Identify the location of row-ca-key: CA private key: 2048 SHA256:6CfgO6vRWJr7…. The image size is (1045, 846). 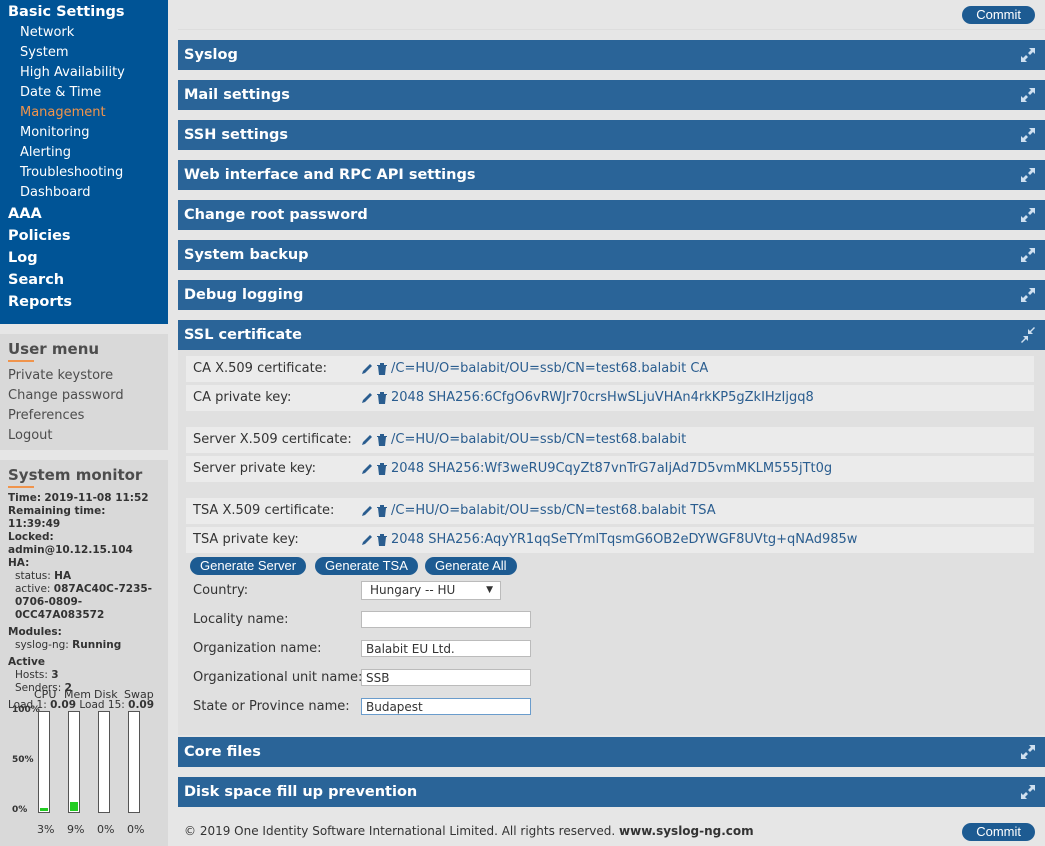
(610, 398).